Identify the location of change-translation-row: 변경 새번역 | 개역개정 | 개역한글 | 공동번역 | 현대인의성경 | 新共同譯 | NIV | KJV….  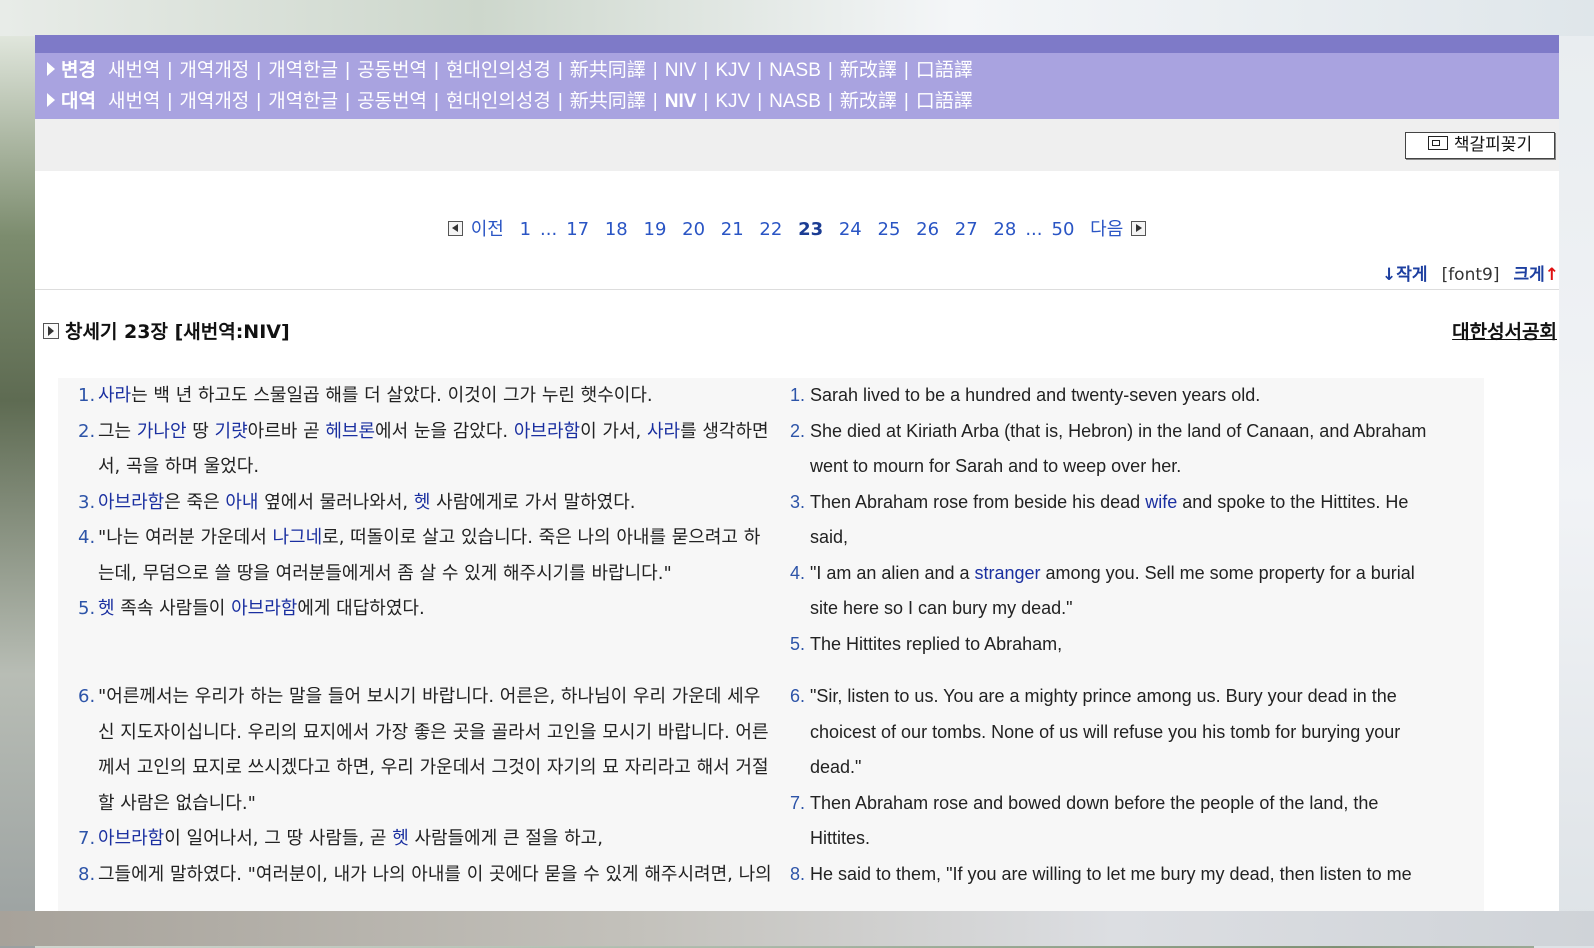
(510, 71).